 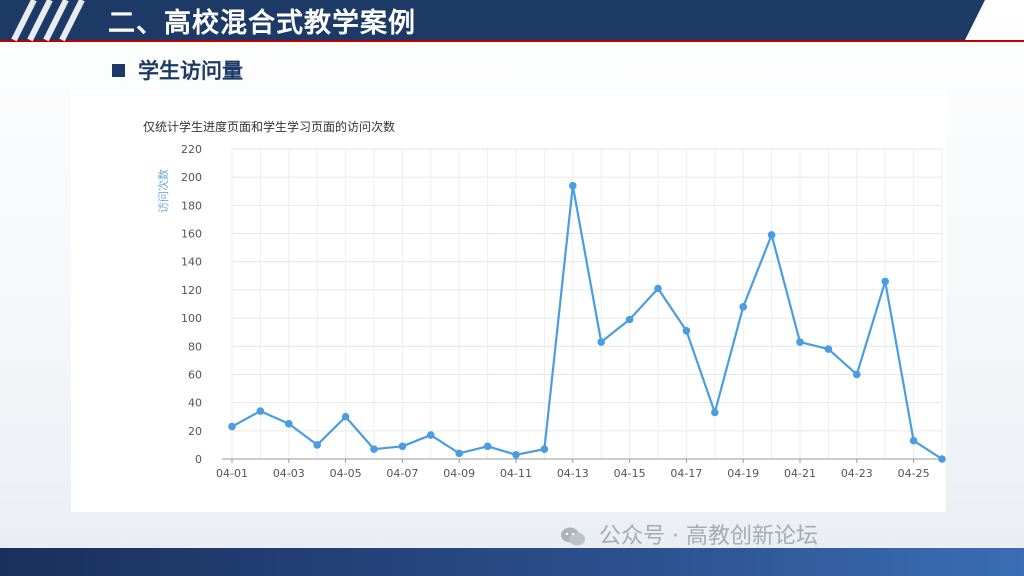 I want to click on chart-title: 仅统计学生进度页面和学生学习页面的访问次数, so click(x=269, y=127).